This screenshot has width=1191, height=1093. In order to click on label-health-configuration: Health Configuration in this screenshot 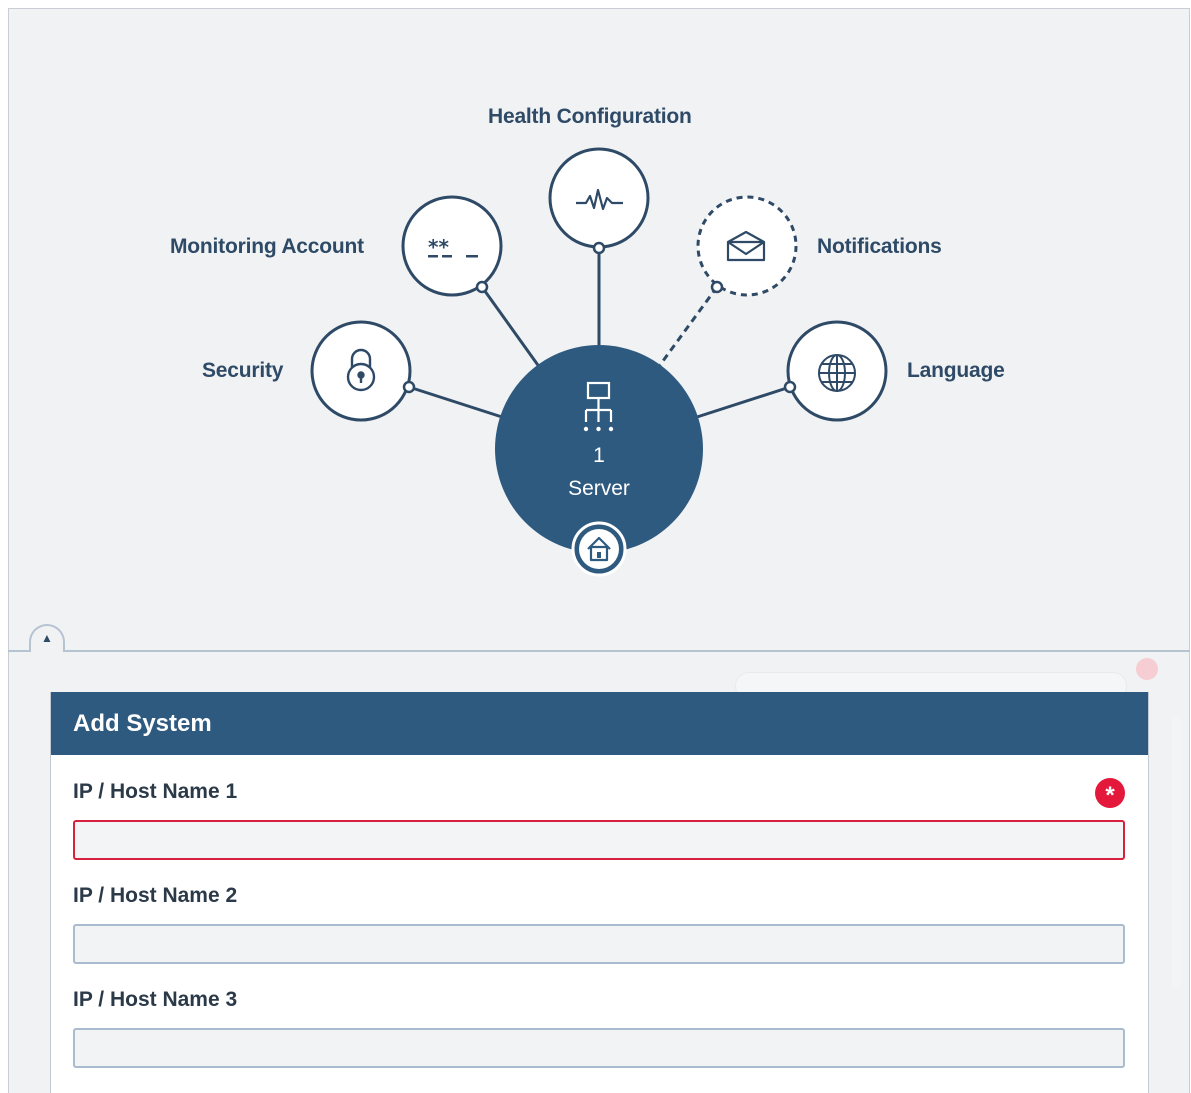, I will do `click(590, 117)`.